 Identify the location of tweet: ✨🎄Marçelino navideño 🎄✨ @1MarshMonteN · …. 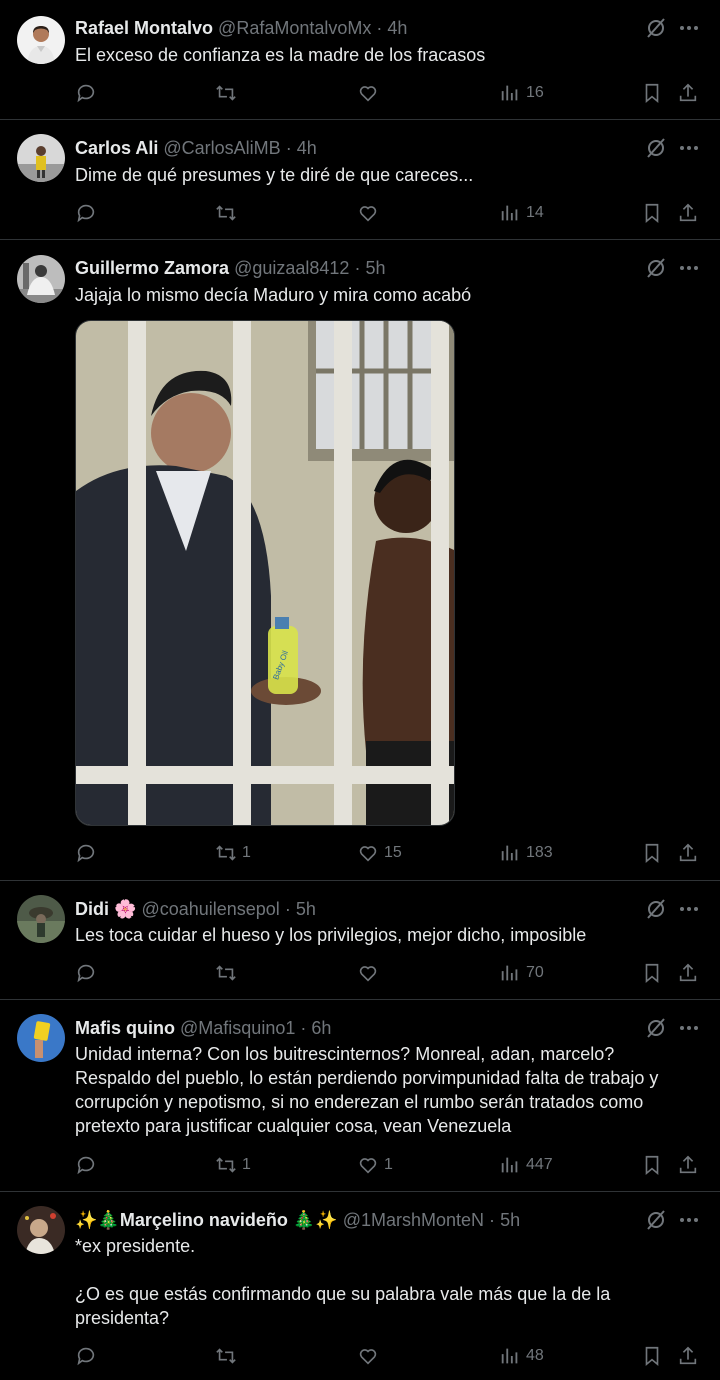
(360, 1286).